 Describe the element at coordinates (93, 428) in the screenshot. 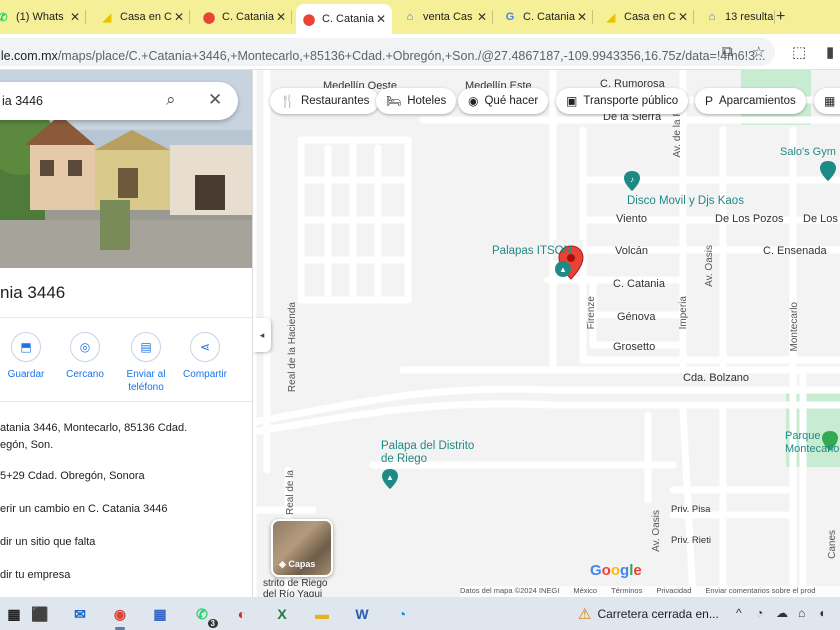

I see `address-line-1: atania 3446, Montecarlo, 85136 Cdad.` at that location.